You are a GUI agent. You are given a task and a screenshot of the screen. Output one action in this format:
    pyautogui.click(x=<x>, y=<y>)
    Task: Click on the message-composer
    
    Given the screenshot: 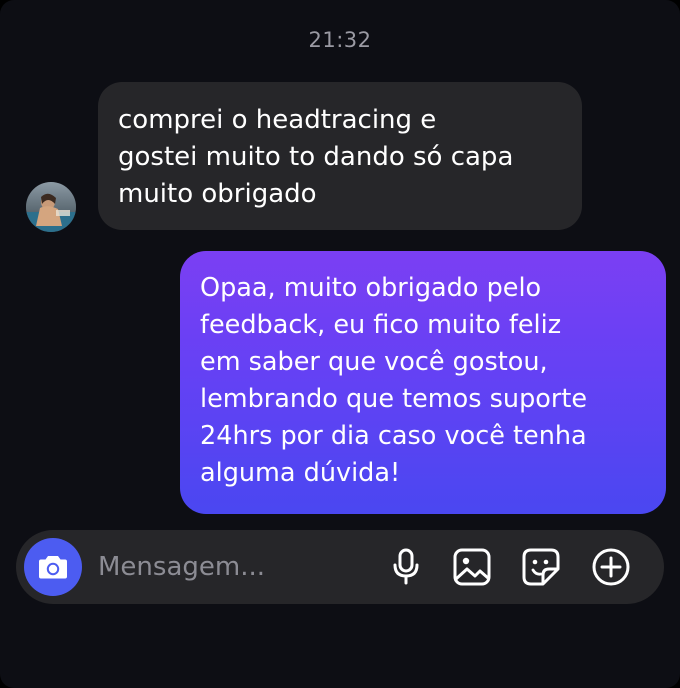 What is the action you would take?
    pyautogui.click(x=340, y=567)
    